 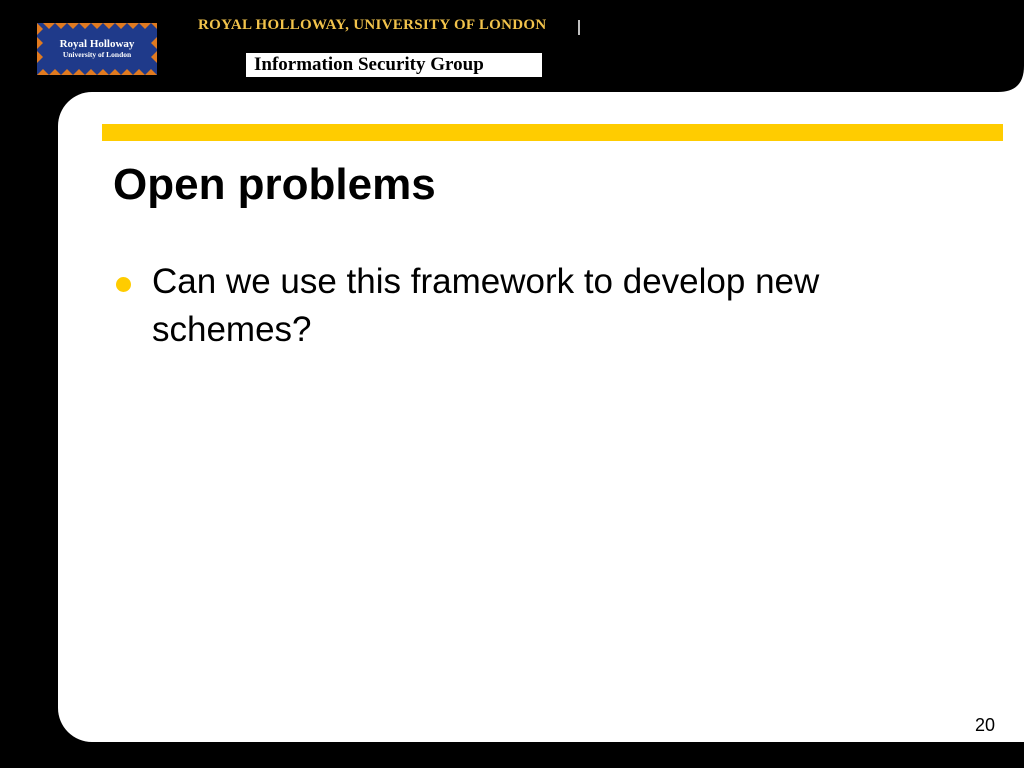 I want to click on royal-holloway-logo: Royal Holloway University of London, so click(x=97, y=49).